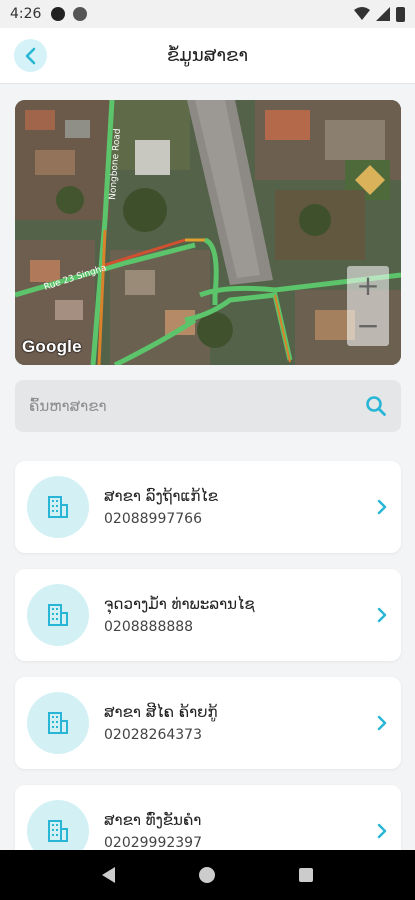 This screenshot has width=415, height=900. Describe the element at coordinates (208, 723) in the screenshot. I see `branch-list-item: ສາຂາ ສີໄຄ ຄ້າຍກູ້ 02028264373` at that location.